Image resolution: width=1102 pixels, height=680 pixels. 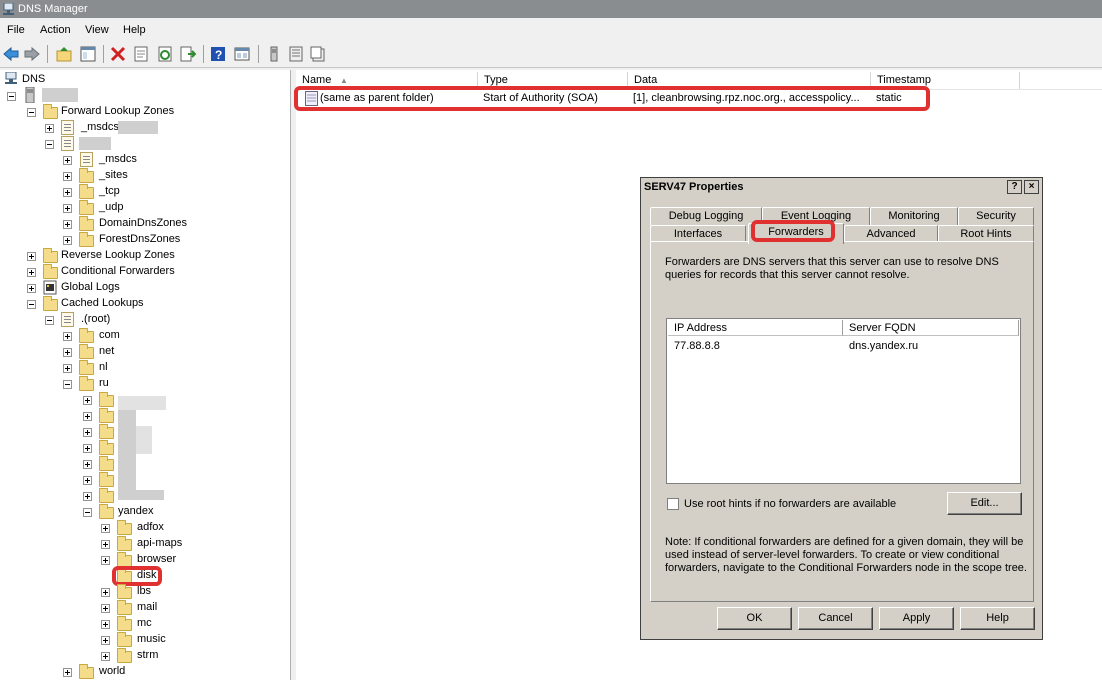 What do you see at coordinates (47, 54) in the screenshot?
I see `toolbar-separator` at bounding box center [47, 54].